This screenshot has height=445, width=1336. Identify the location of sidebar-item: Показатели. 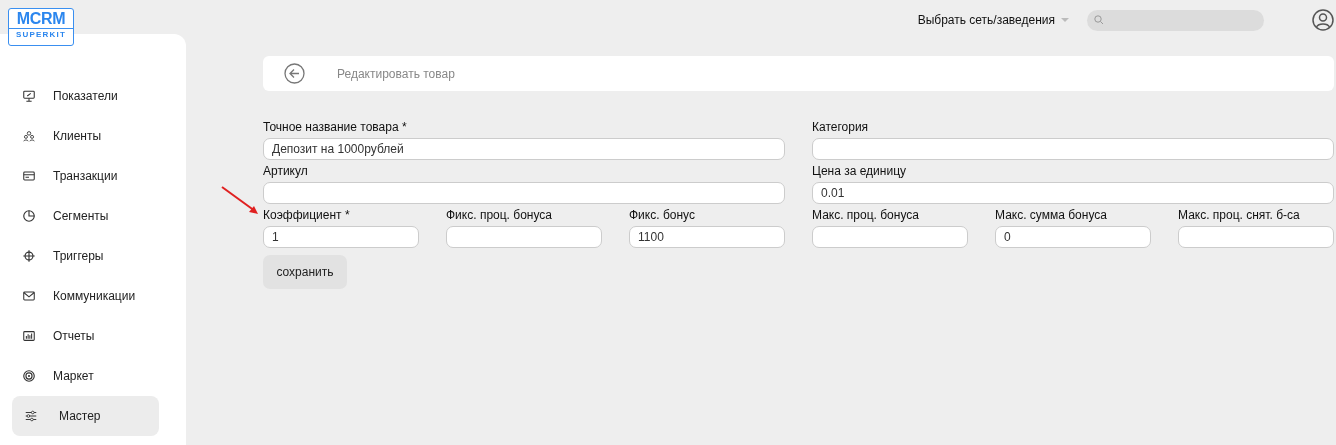
(85, 96).